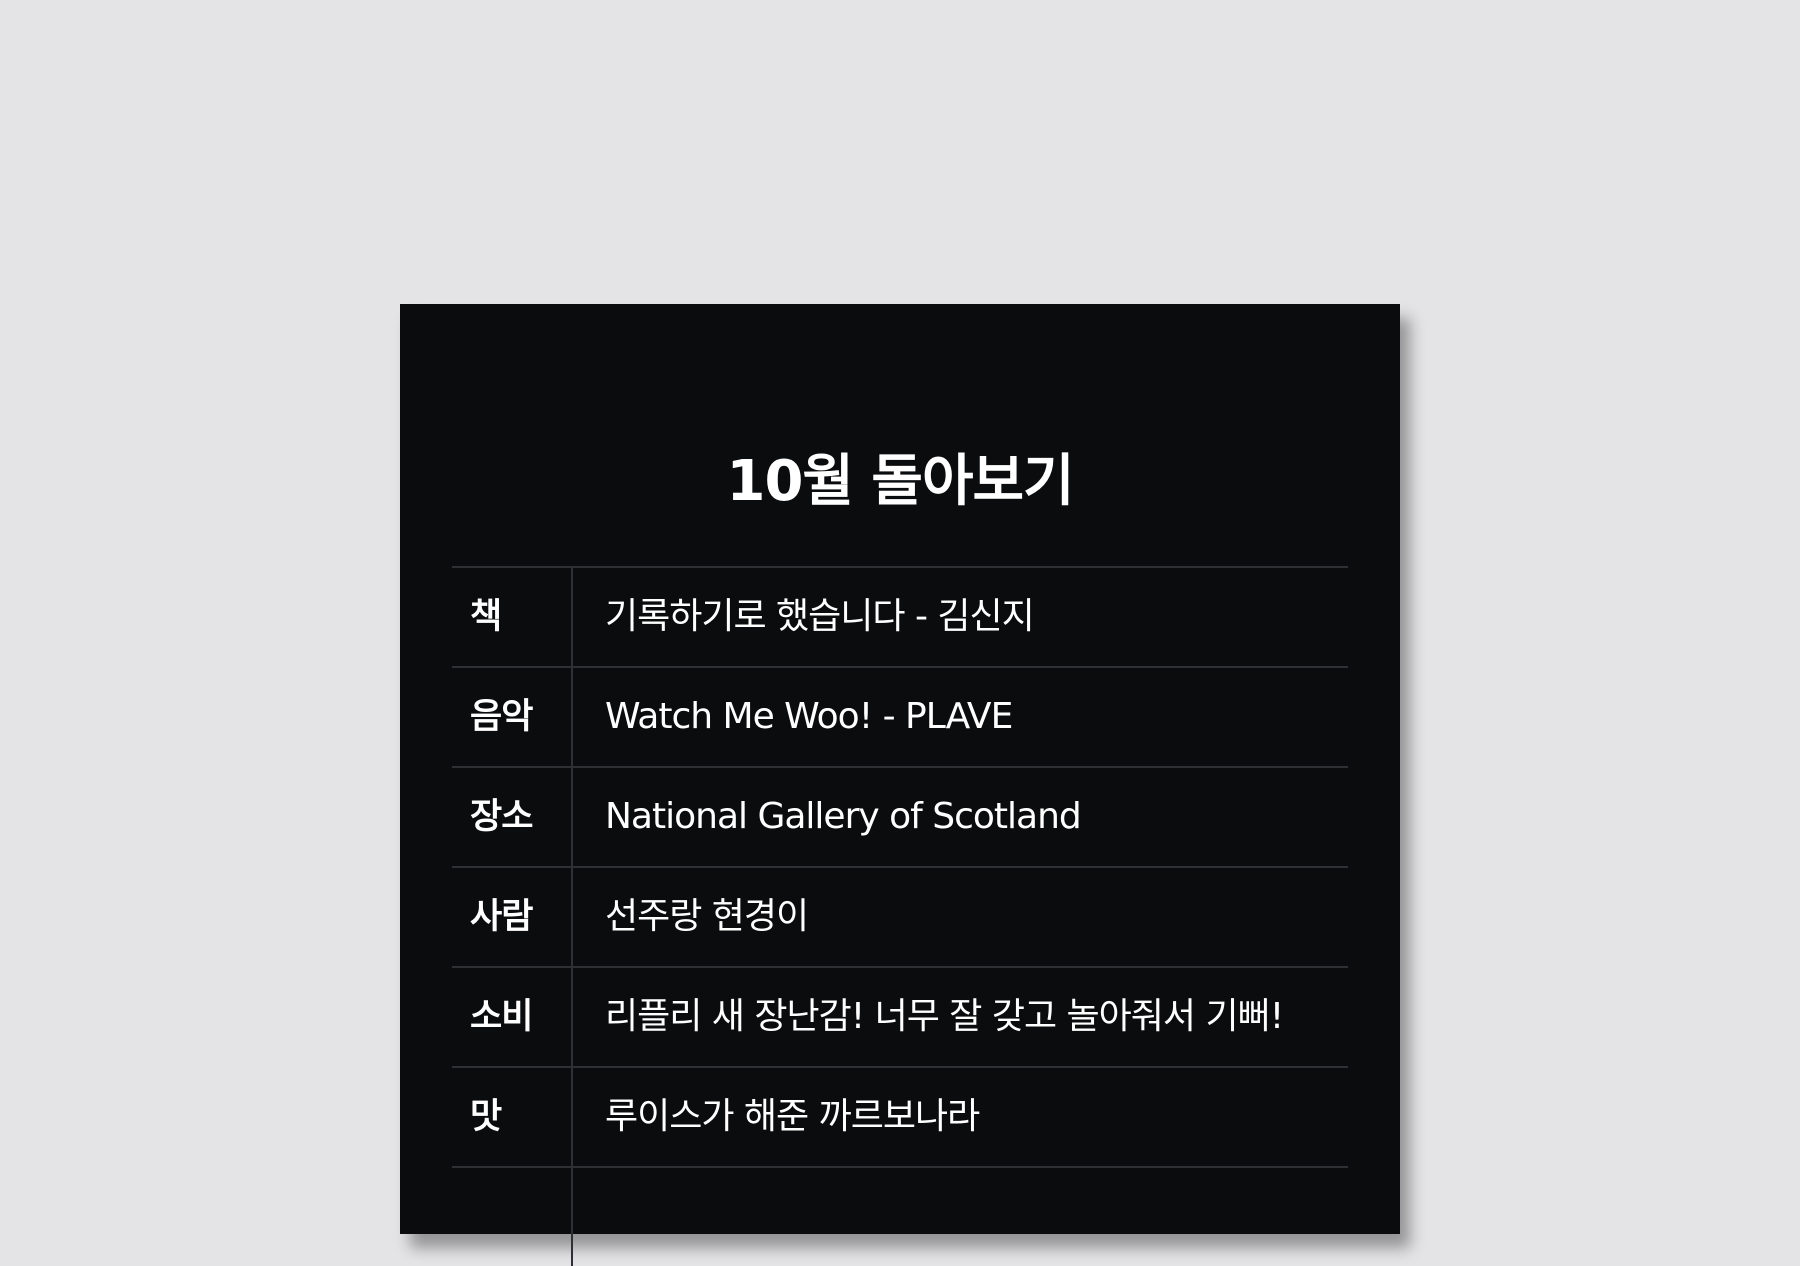  I want to click on row-category: 음악, so click(501, 717).